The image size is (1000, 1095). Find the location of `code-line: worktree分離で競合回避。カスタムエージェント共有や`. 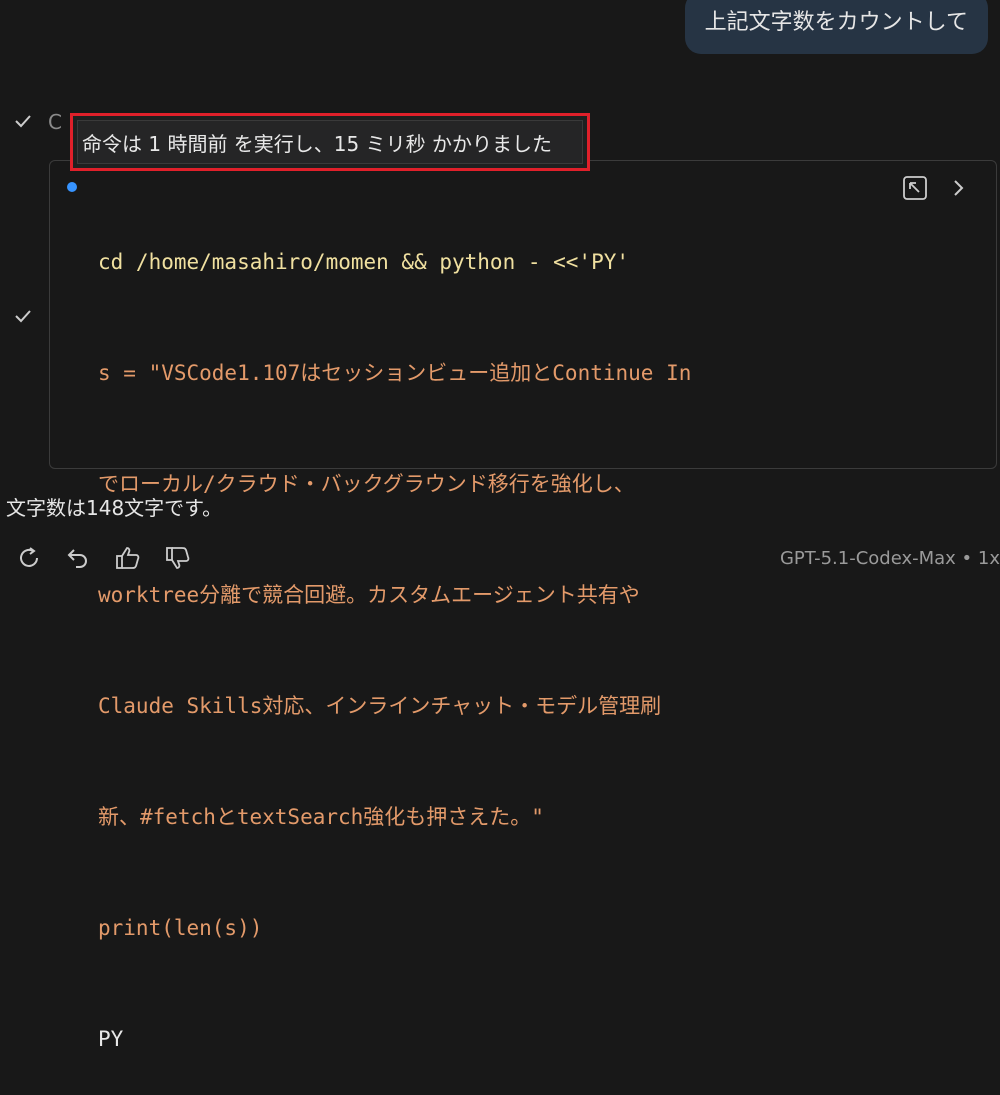

code-line: worktree分離で競合回避。カスタムエージェント共有や is located at coordinates (369, 595).